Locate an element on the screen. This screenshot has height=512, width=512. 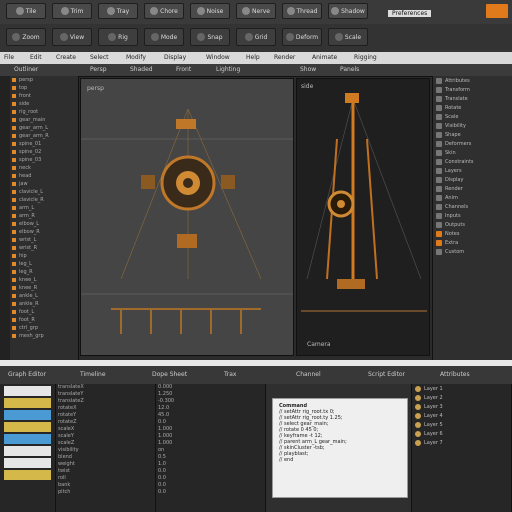
subbar-item-front: Front is located at coordinates (183, 69).